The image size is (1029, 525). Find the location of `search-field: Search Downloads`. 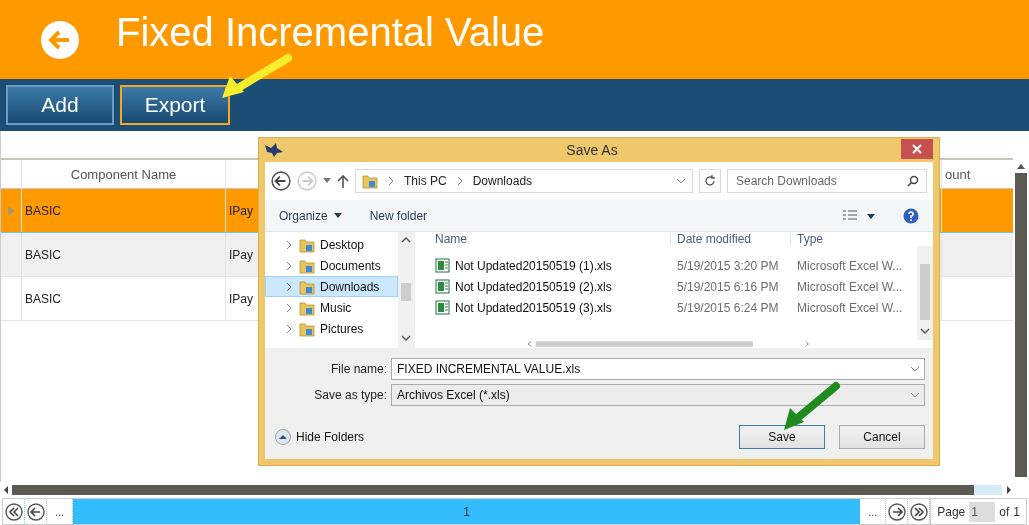

search-field: Search Downloads is located at coordinates (827, 181).